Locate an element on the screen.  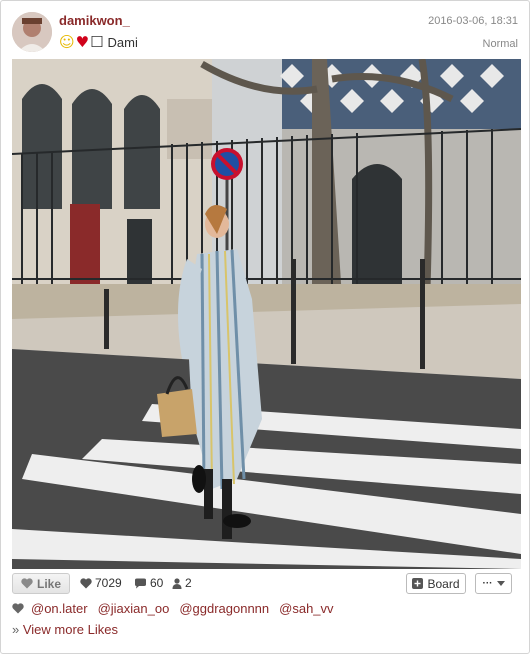
view-more-label: View more Likes is located at coordinates (70, 629).